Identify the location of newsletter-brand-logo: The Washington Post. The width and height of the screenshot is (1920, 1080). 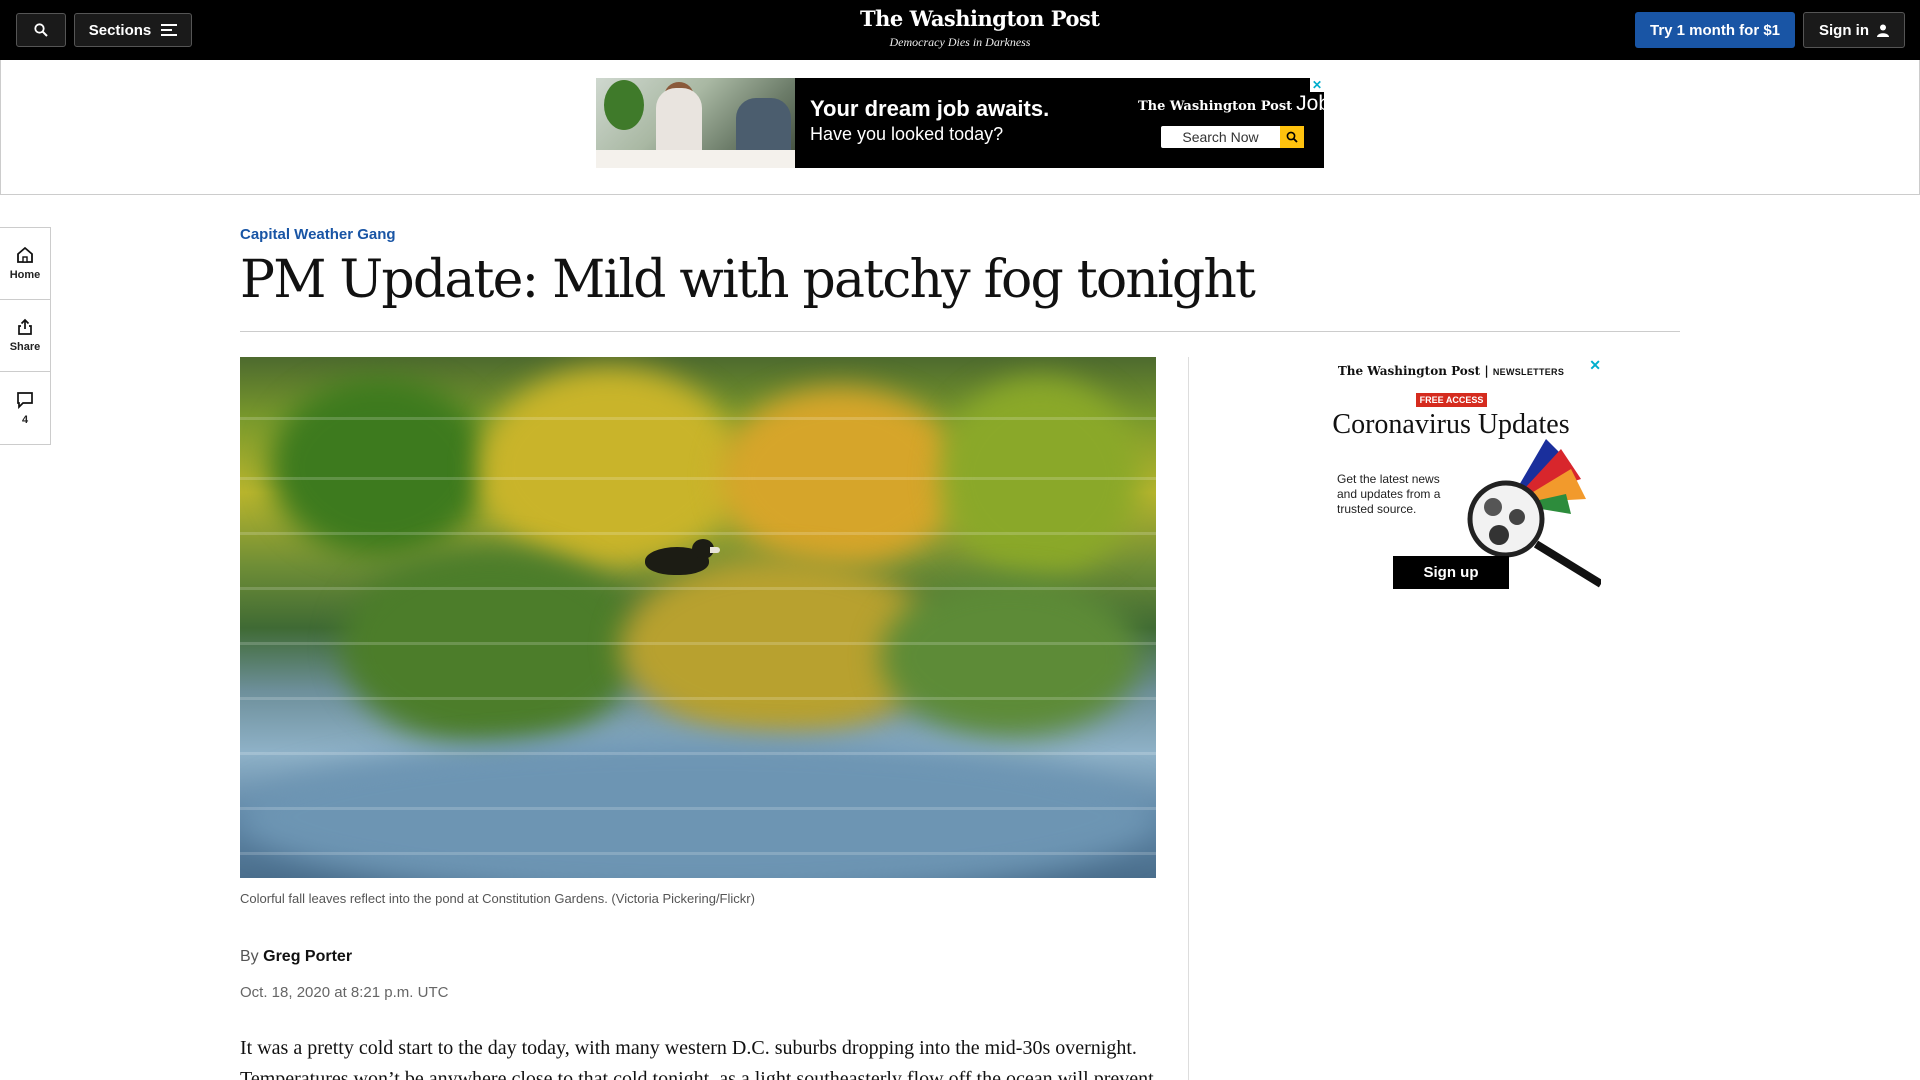
(1409, 371).